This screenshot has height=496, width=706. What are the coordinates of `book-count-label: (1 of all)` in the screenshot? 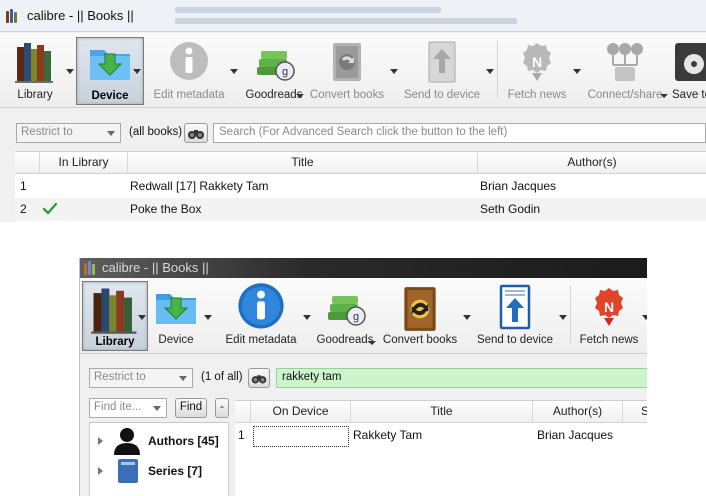 It's located at (222, 377).